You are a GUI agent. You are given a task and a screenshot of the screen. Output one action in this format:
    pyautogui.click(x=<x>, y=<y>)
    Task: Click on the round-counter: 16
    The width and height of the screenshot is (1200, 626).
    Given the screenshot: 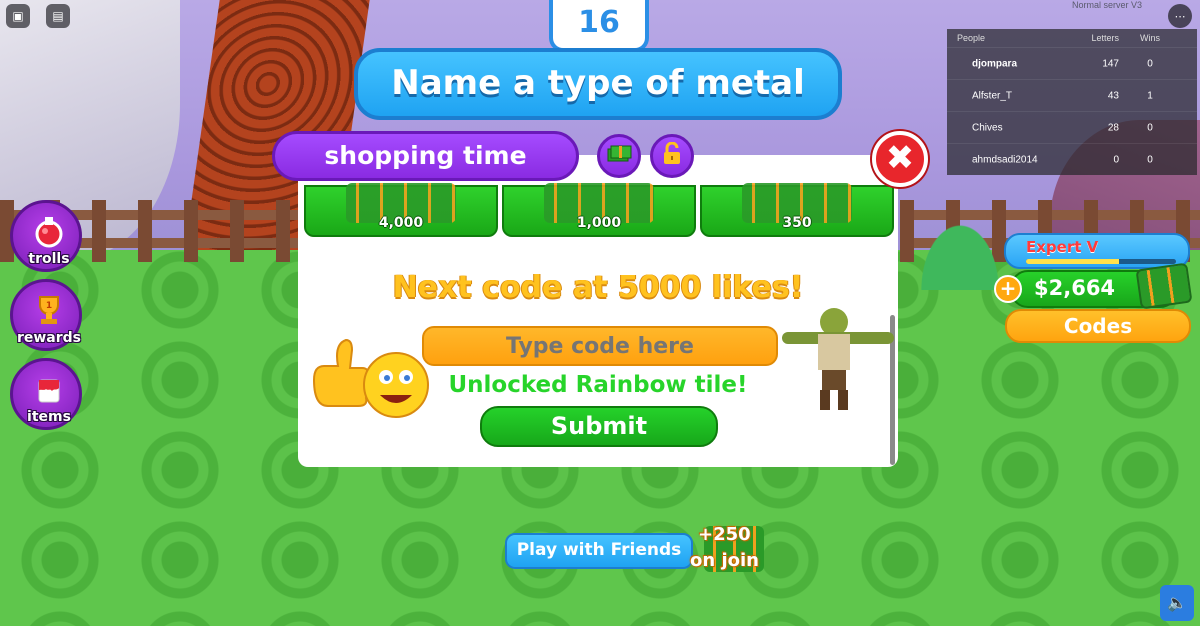 What is the action you would take?
    pyautogui.click(x=599, y=26)
    